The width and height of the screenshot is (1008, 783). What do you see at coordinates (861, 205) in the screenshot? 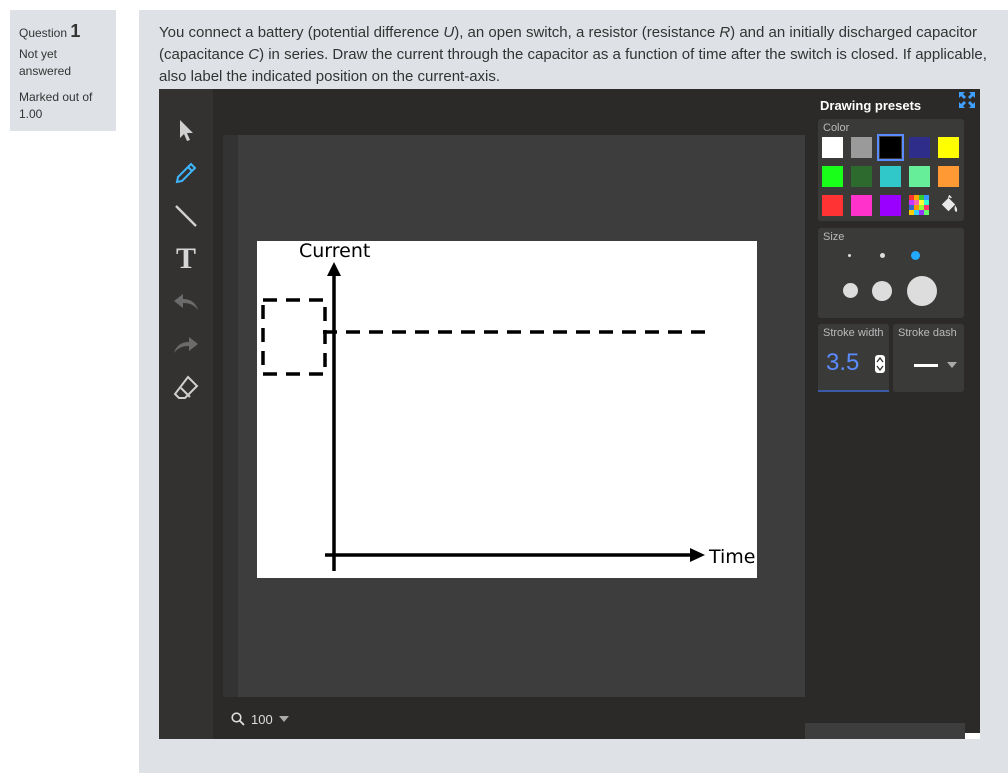
I see `color-swatch-pink` at bounding box center [861, 205].